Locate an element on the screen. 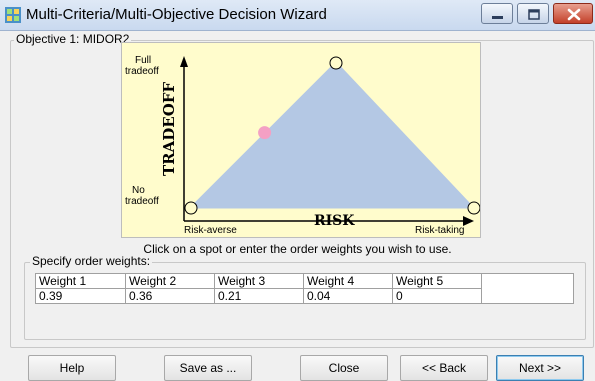 This screenshot has width=595, height=381. x-axis-arrow is located at coordinates (468, 221).